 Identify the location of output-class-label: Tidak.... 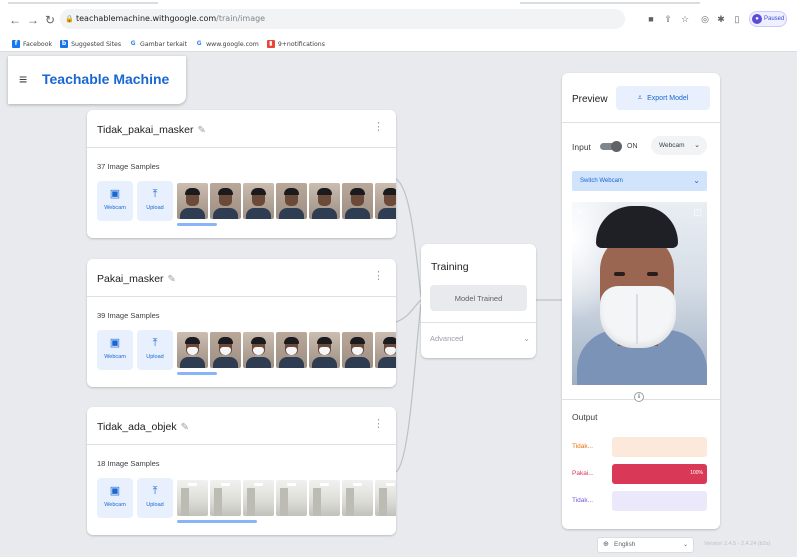
(583, 446).